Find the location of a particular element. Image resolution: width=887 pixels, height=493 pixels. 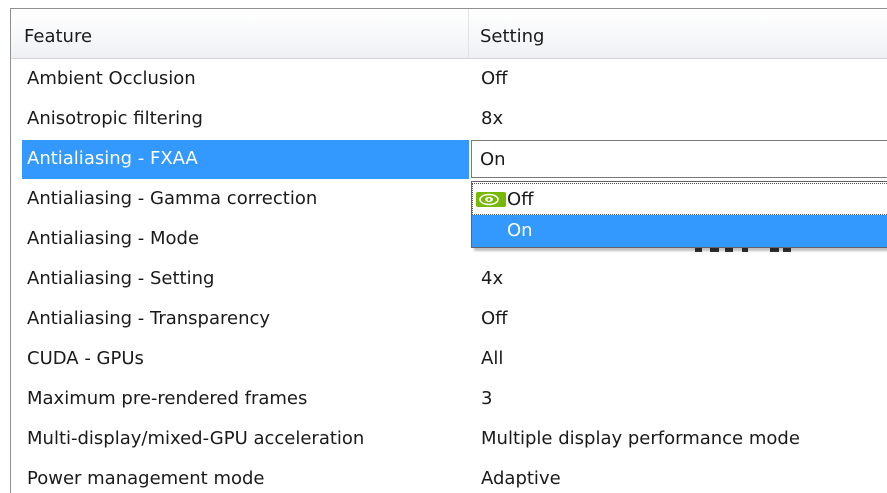

table-row-selected: Antialiasing - FXAA On is located at coordinates (454, 159).